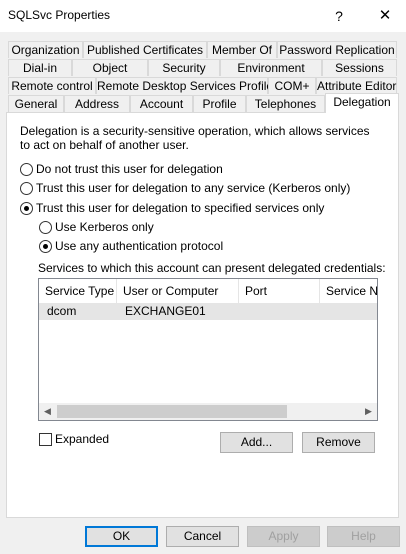 Image resolution: width=406 pixels, height=554 pixels. What do you see at coordinates (348, 291) in the screenshot?
I see `column-service-name: Service Na` at bounding box center [348, 291].